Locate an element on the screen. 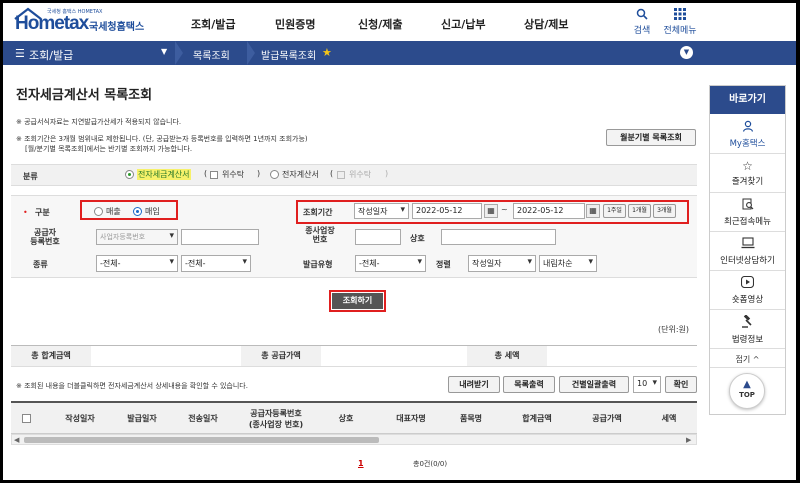  col-representative: 대표자명 is located at coordinates (411, 418).